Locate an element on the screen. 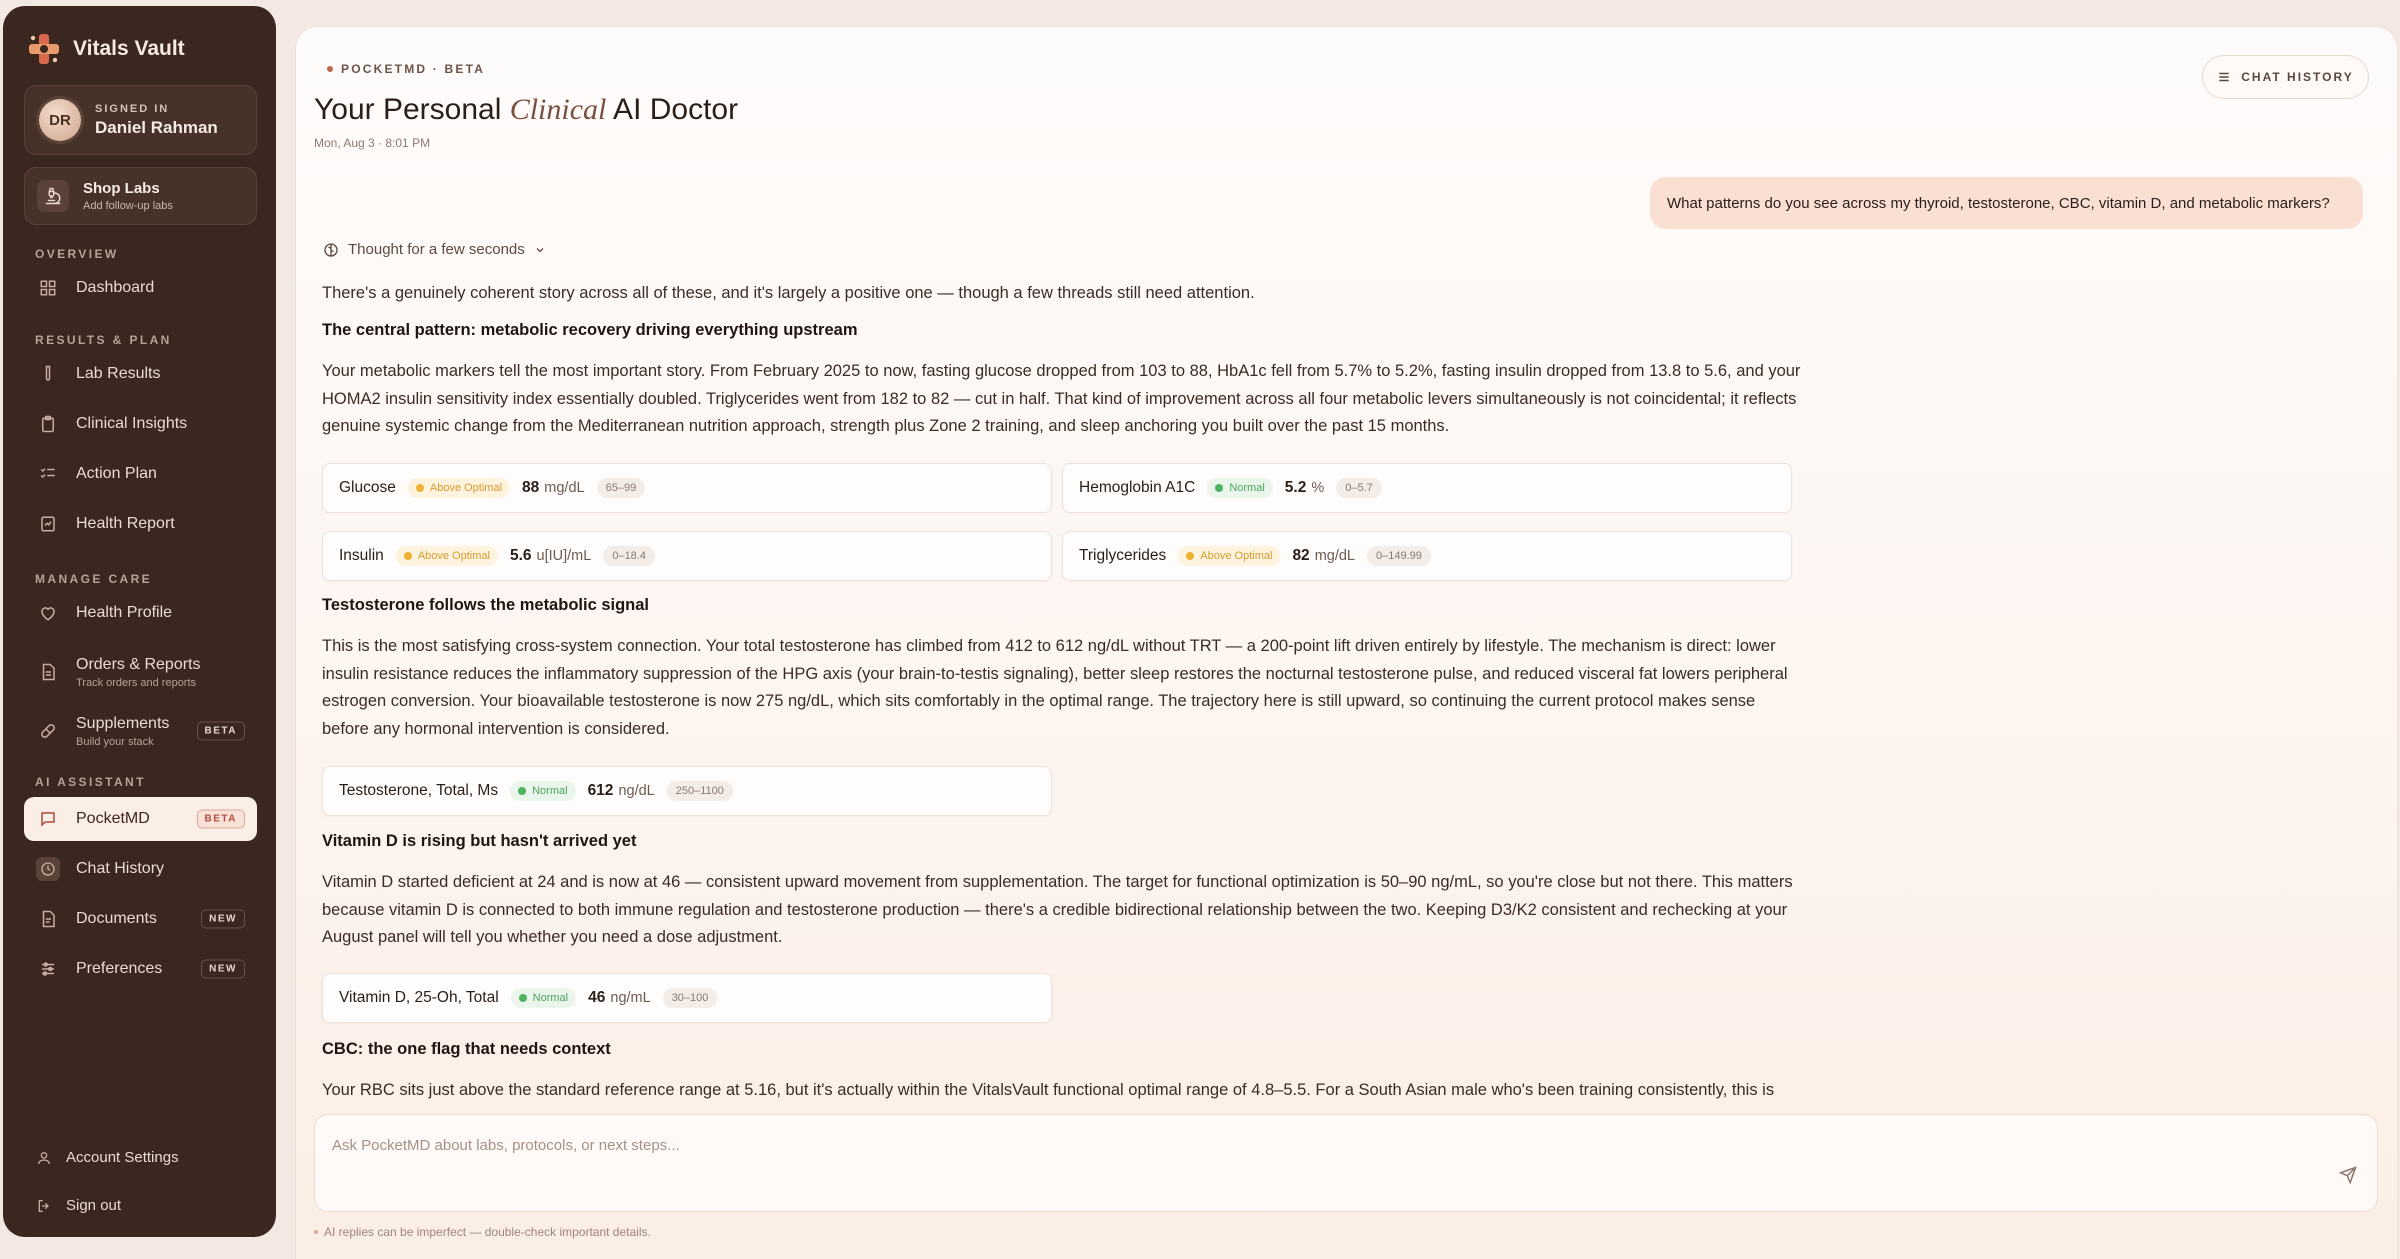  sidebar-item-clinical-insights: Clinical Insights is located at coordinates (140, 424).